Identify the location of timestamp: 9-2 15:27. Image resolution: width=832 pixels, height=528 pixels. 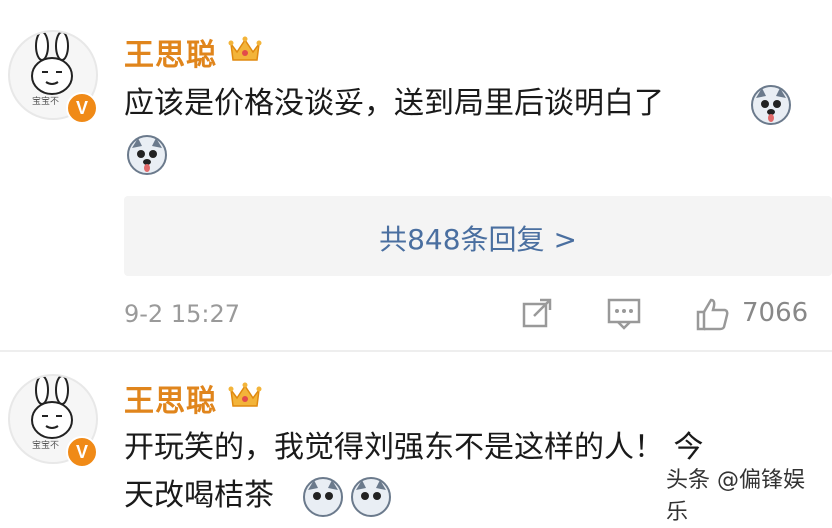
(182, 314).